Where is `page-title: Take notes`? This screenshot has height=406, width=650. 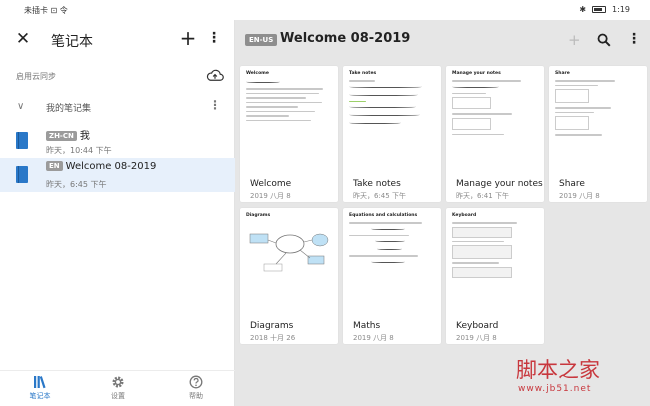 page-title: Take notes is located at coordinates (377, 184).